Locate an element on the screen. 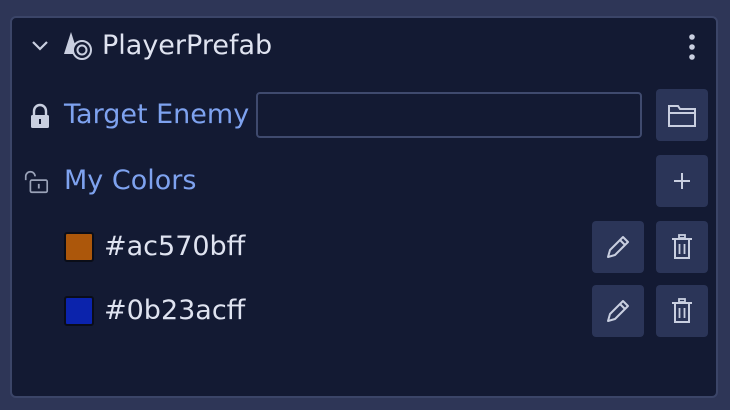 This screenshot has width=730, height=410. plus-icon is located at coordinates (682, 181).